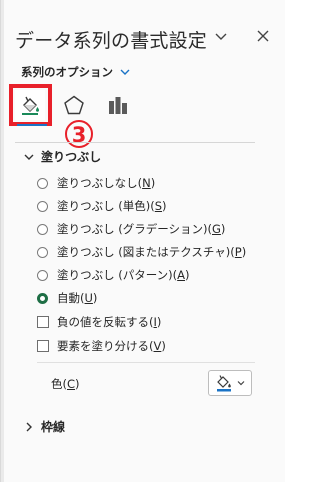  Describe the element at coordinates (224, 383) in the screenshot. I see `paint-bucket-icon` at that location.